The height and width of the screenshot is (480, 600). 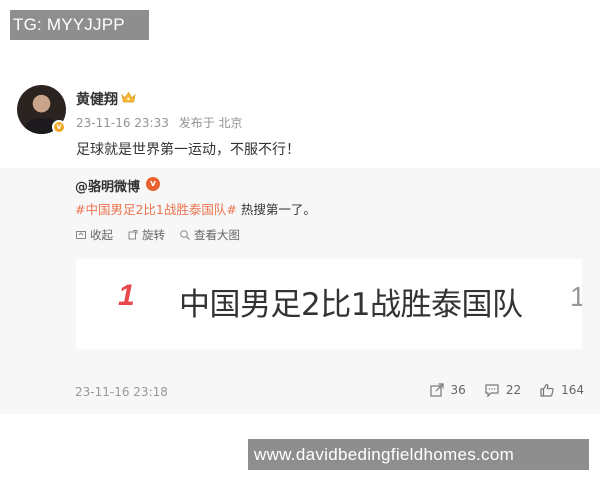 What do you see at coordinates (133, 235) in the screenshot?
I see `rotate-icon` at bounding box center [133, 235].